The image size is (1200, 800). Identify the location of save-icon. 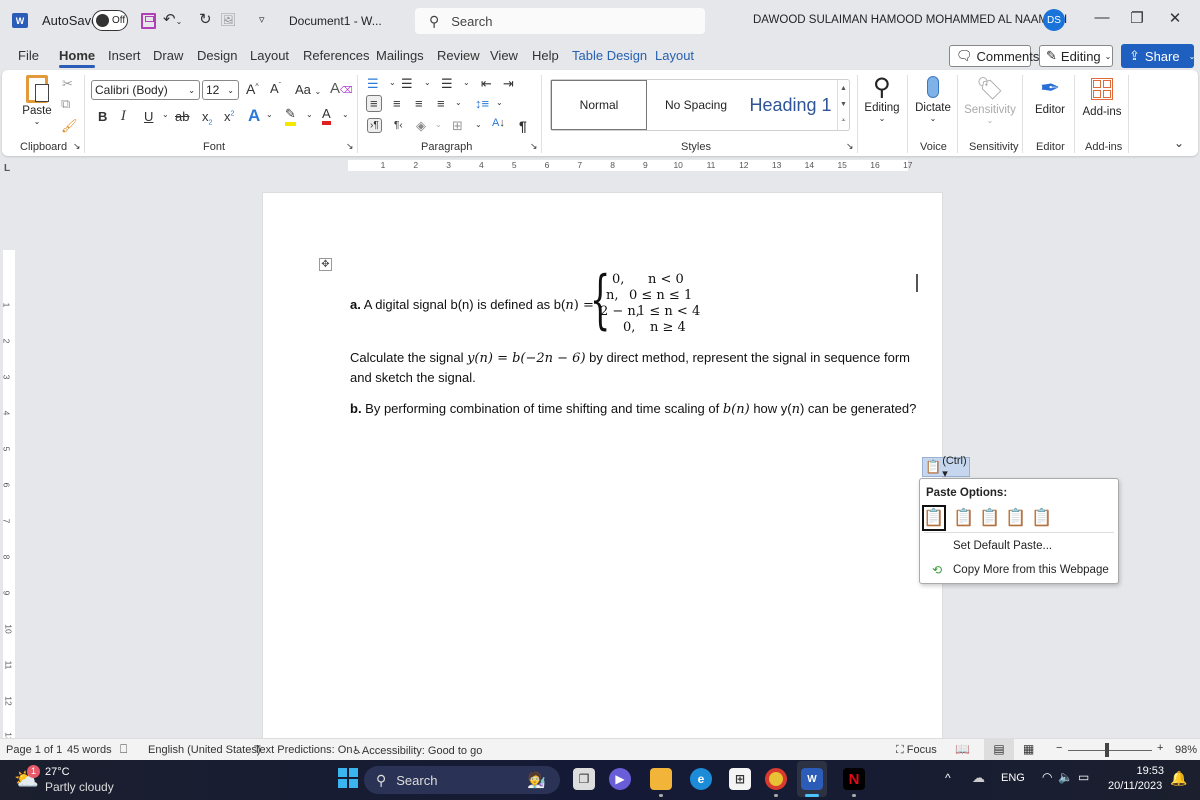
(148, 21).